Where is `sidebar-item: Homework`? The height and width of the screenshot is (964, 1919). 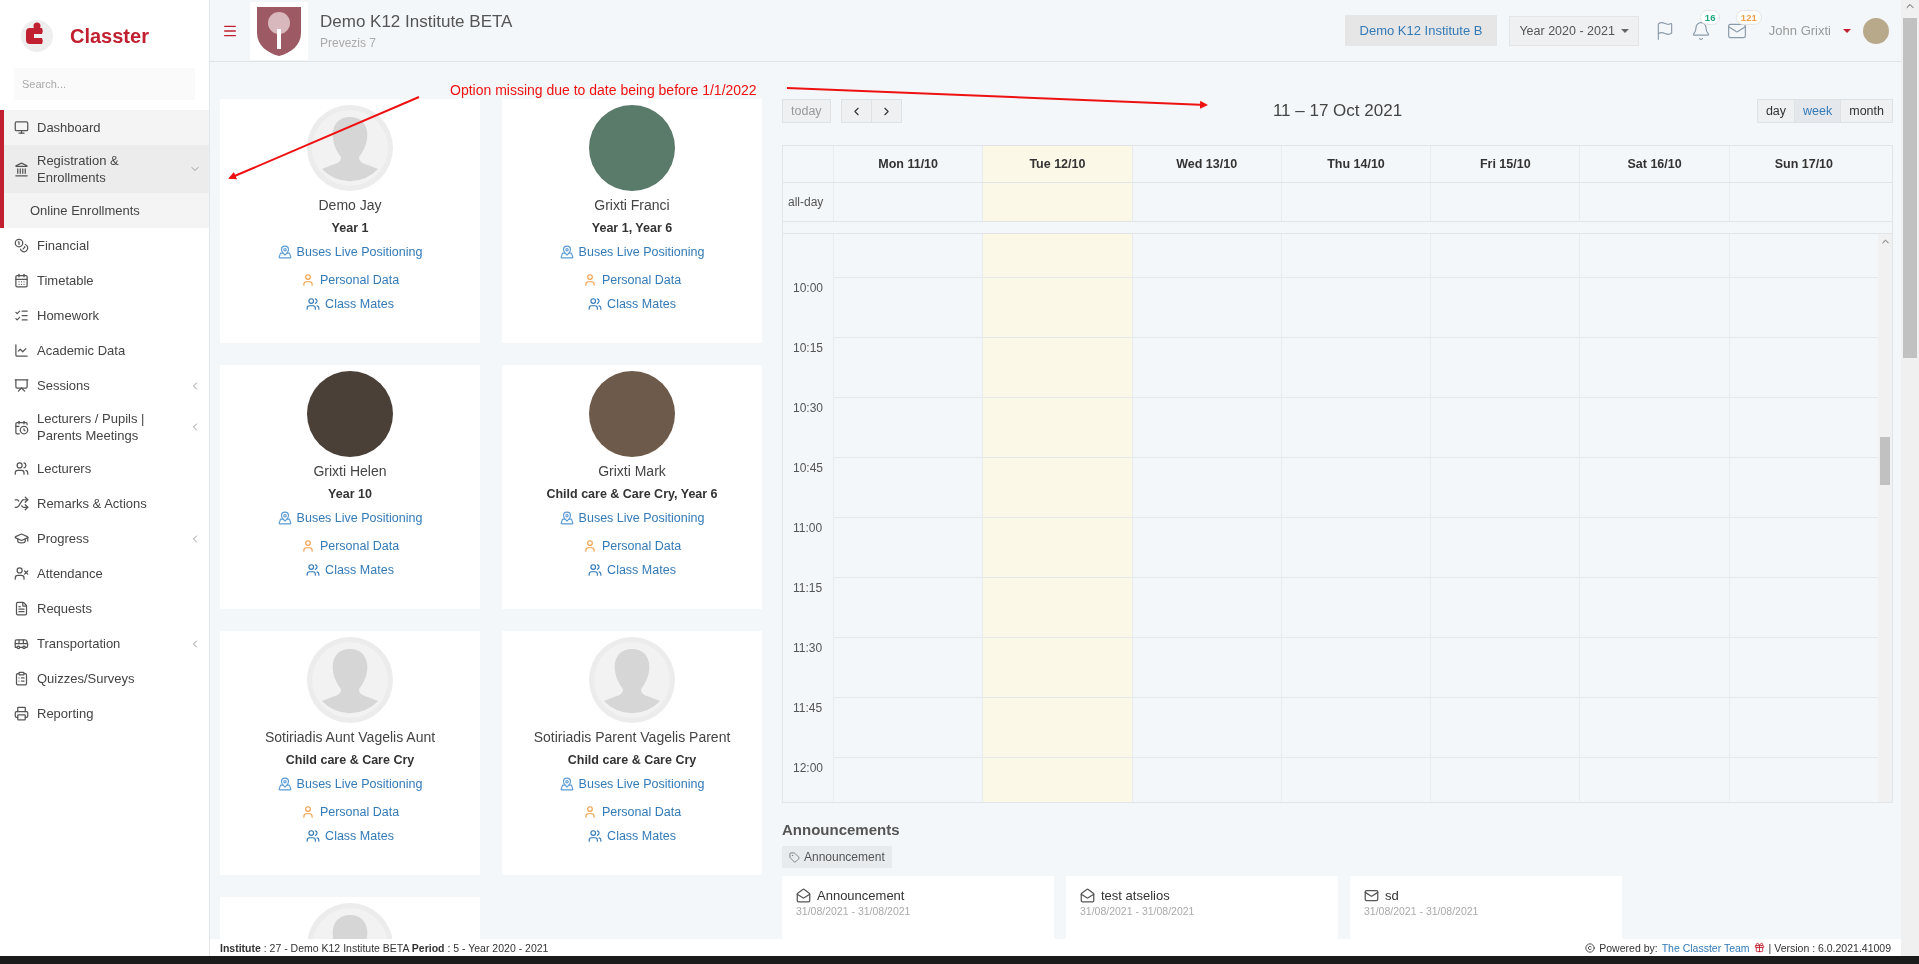
sidebar-item: Homework is located at coordinates (104, 315).